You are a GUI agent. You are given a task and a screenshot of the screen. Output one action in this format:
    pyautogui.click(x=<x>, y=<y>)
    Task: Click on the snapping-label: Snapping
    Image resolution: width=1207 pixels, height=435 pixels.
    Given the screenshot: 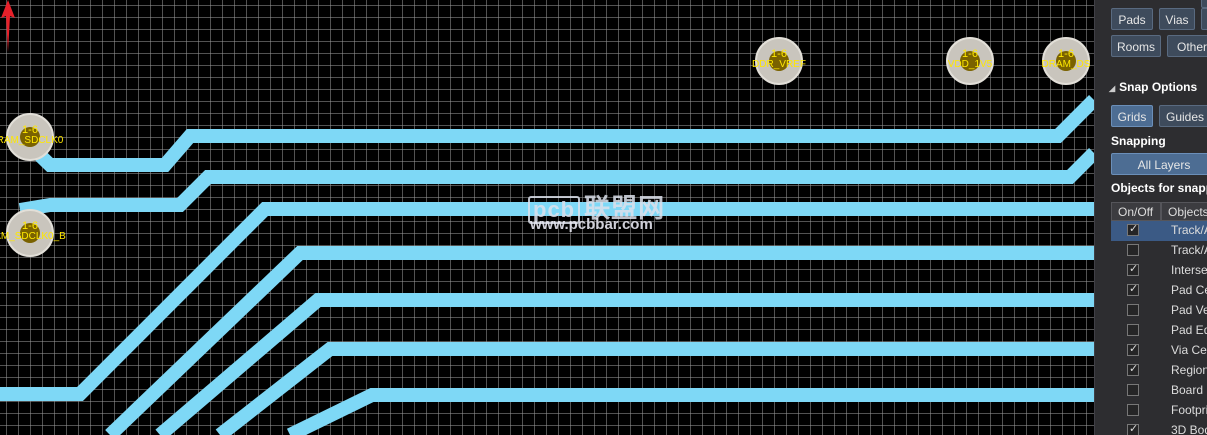 What is the action you would take?
    pyautogui.click(x=1138, y=141)
    